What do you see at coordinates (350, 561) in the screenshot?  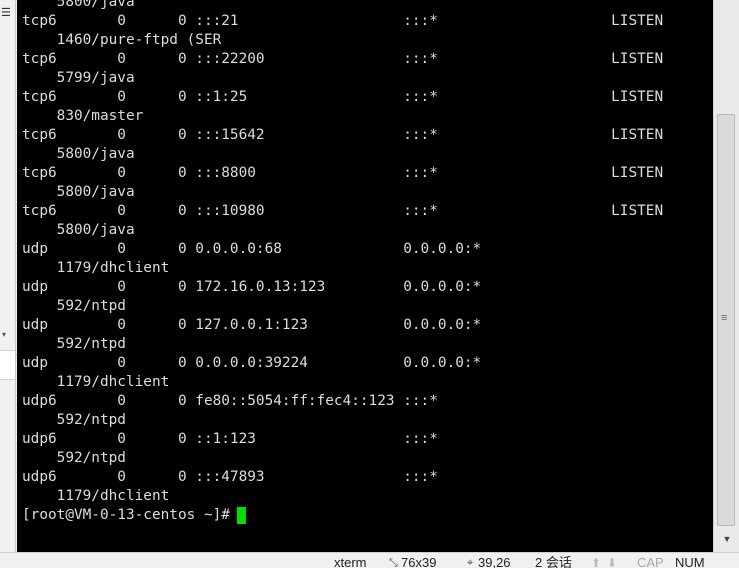 I see `terminal-type: xterm` at bounding box center [350, 561].